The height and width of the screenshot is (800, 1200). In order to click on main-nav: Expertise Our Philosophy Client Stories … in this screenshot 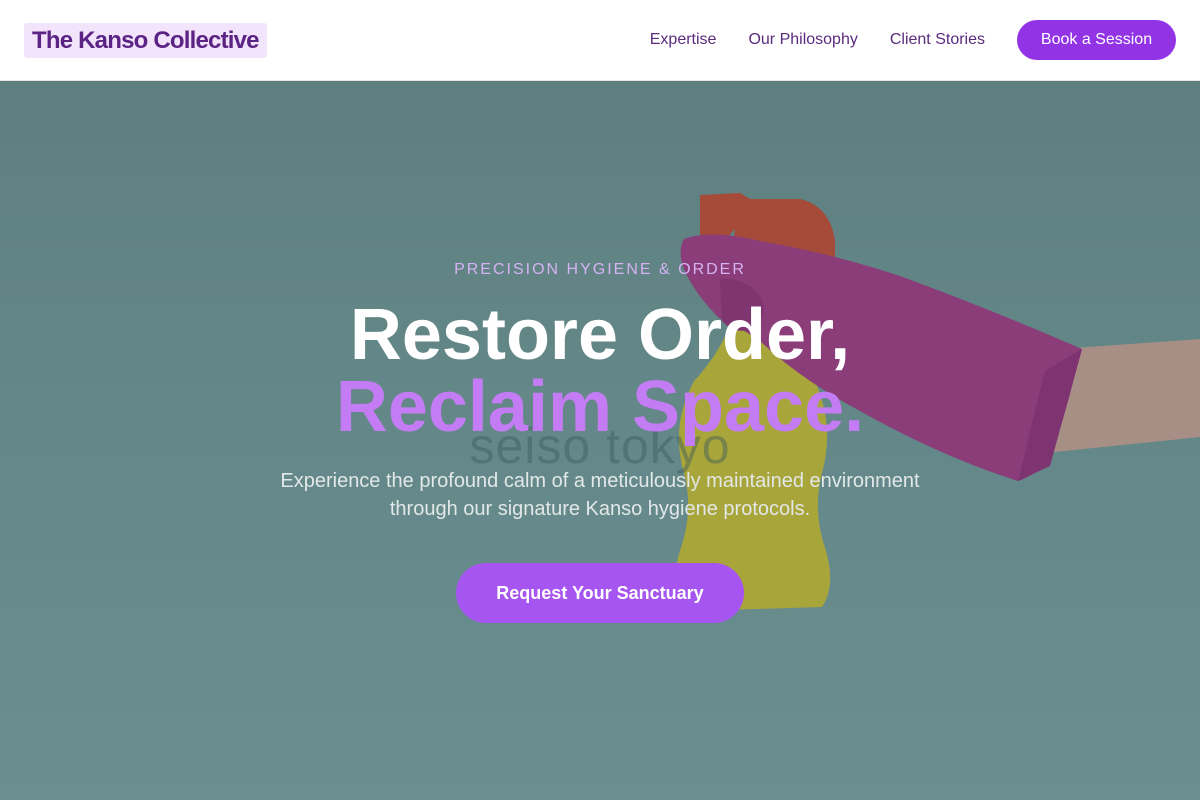, I will do `click(913, 40)`.